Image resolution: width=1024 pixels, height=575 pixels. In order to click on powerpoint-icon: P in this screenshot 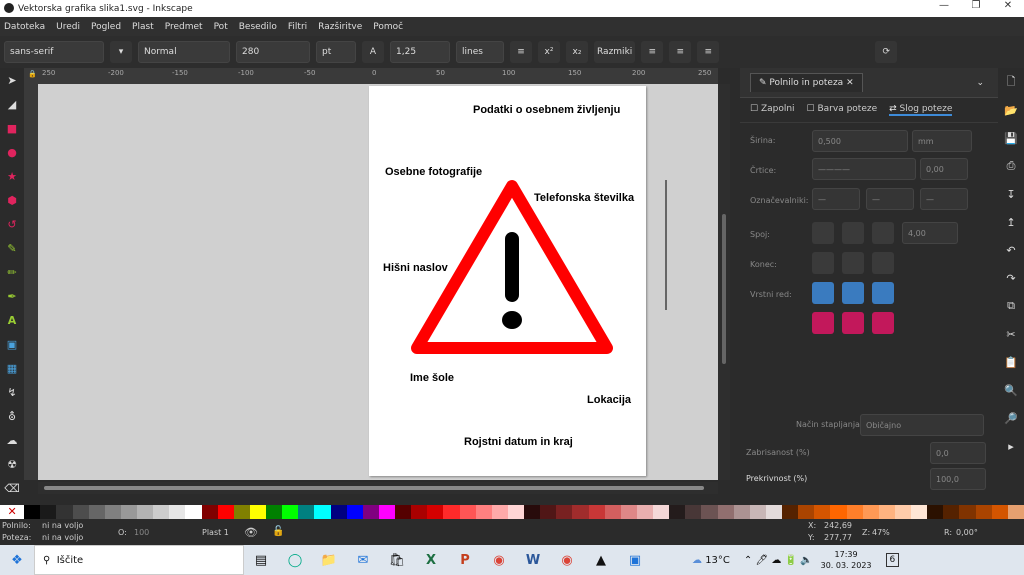, I will do `click(465, 560)`.